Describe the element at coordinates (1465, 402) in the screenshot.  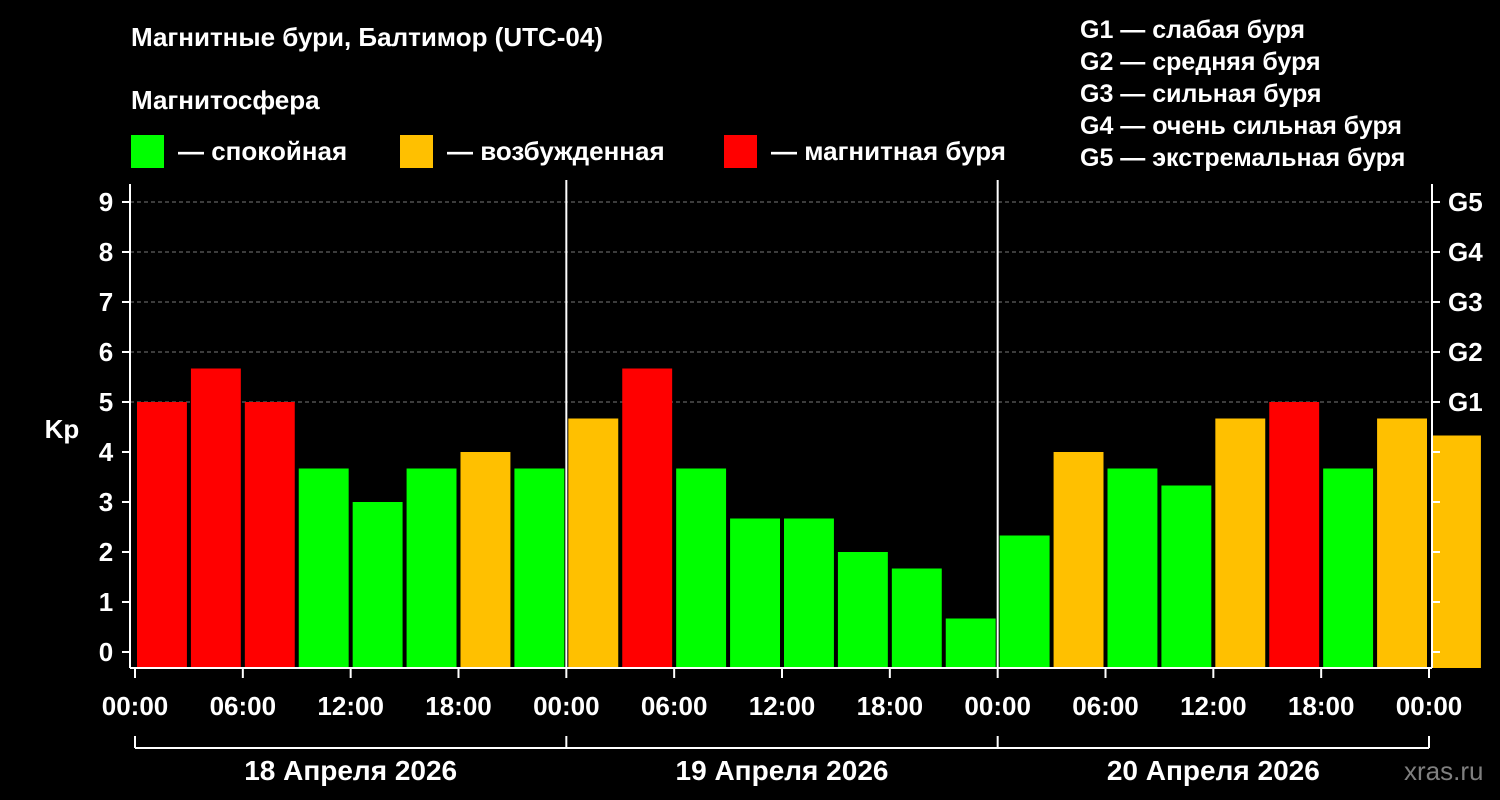
I see `g-level-label: G1` at that location.